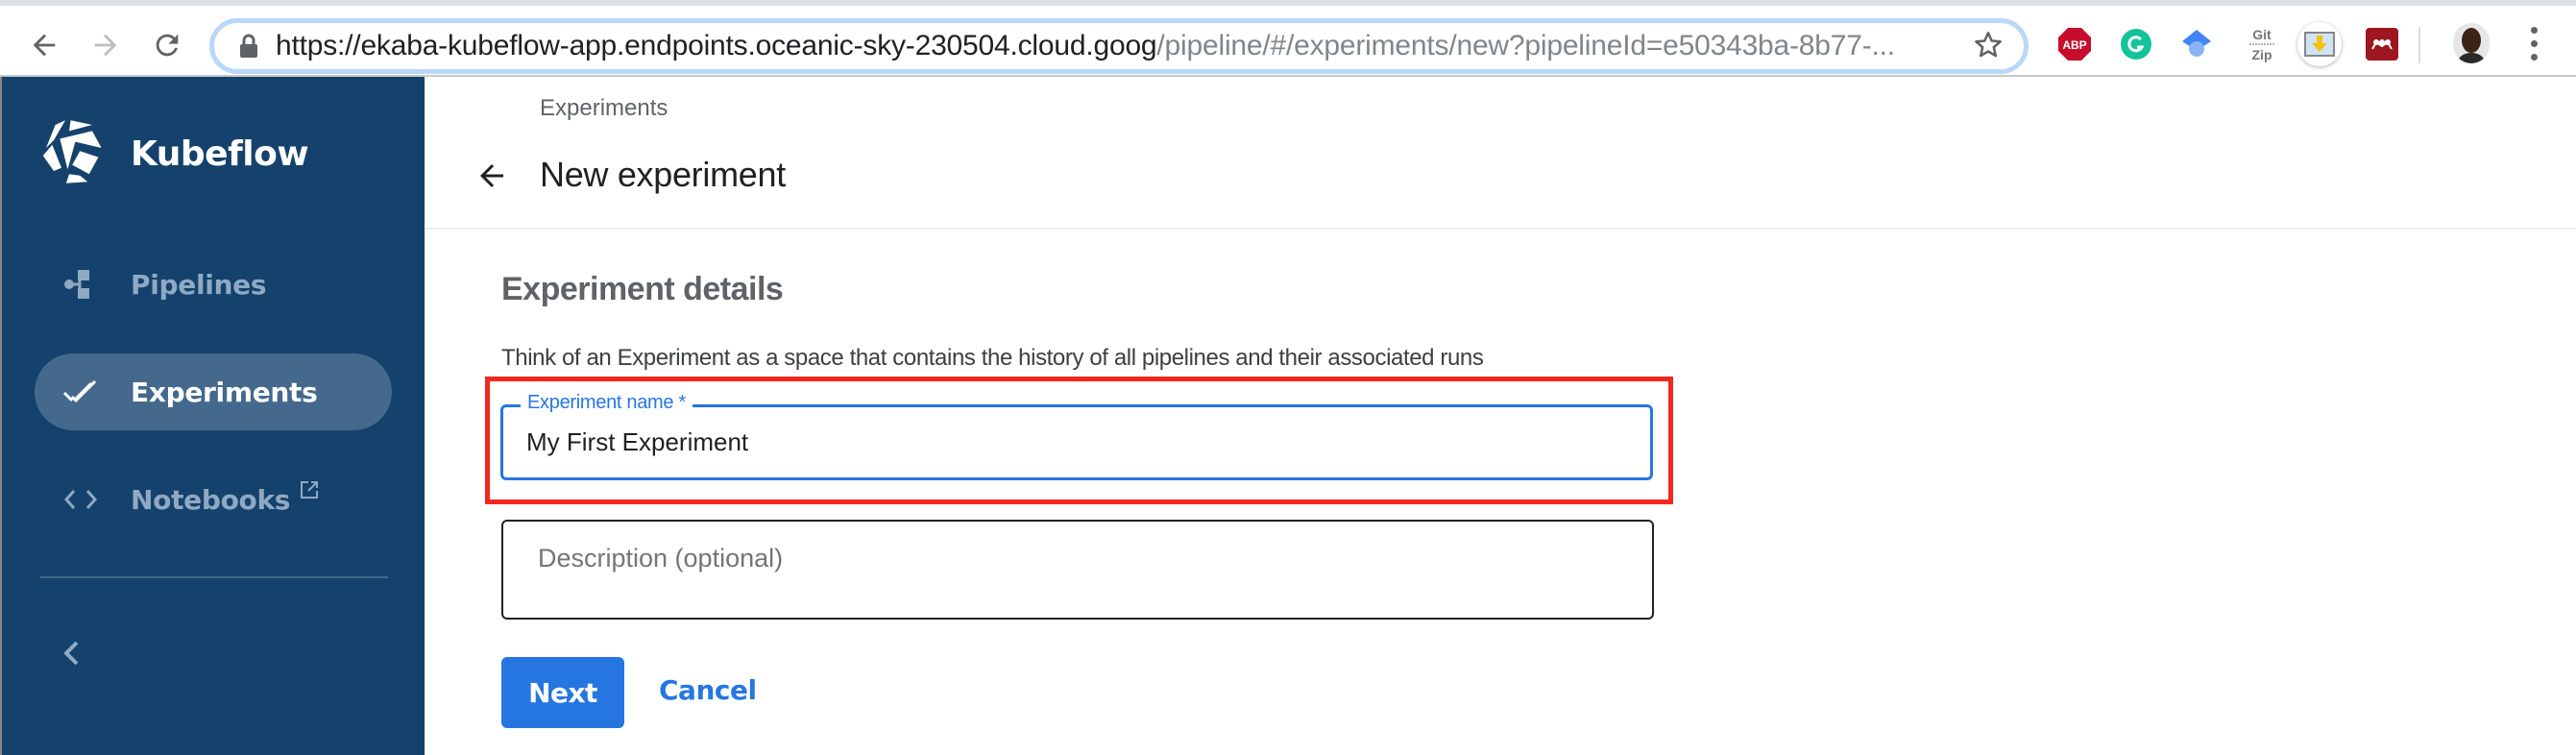 This screenshot has width=2576, height=755. I want to click on profile-avatar, so click(2471, 43).